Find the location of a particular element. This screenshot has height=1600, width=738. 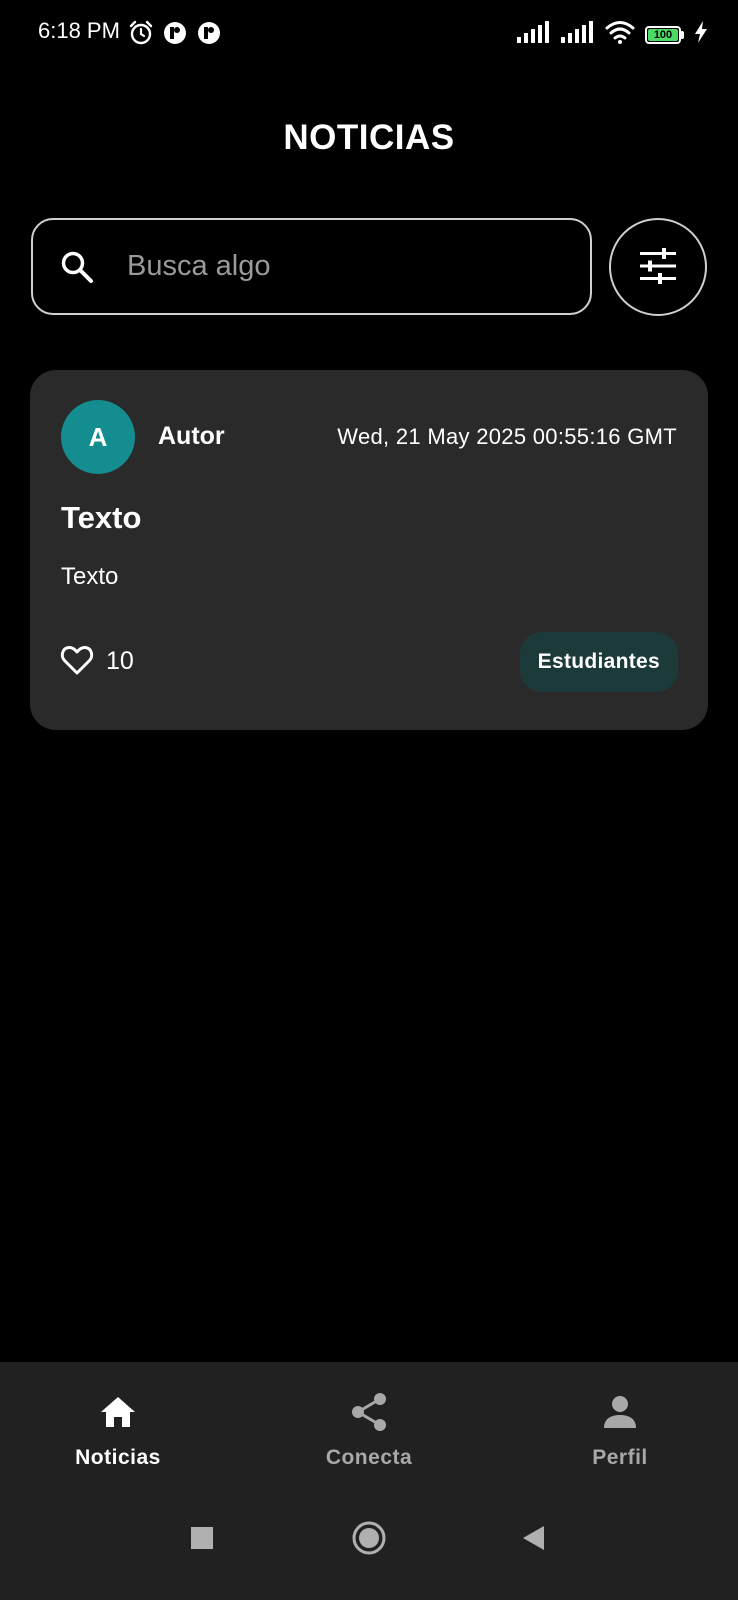

home-button is located at coordinates (369, 1540).